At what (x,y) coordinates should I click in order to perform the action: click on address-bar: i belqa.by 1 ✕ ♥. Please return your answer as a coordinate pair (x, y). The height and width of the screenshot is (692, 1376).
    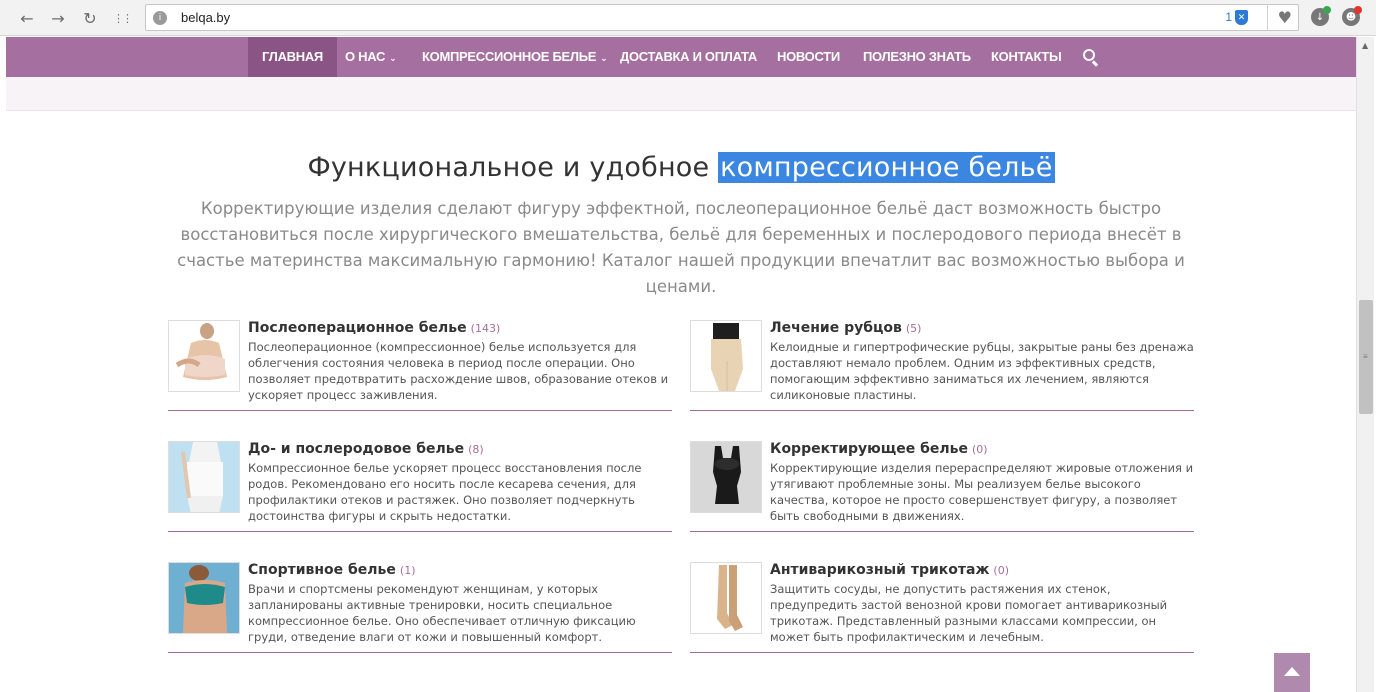
    Looking at the image, I should click on (722, 17).